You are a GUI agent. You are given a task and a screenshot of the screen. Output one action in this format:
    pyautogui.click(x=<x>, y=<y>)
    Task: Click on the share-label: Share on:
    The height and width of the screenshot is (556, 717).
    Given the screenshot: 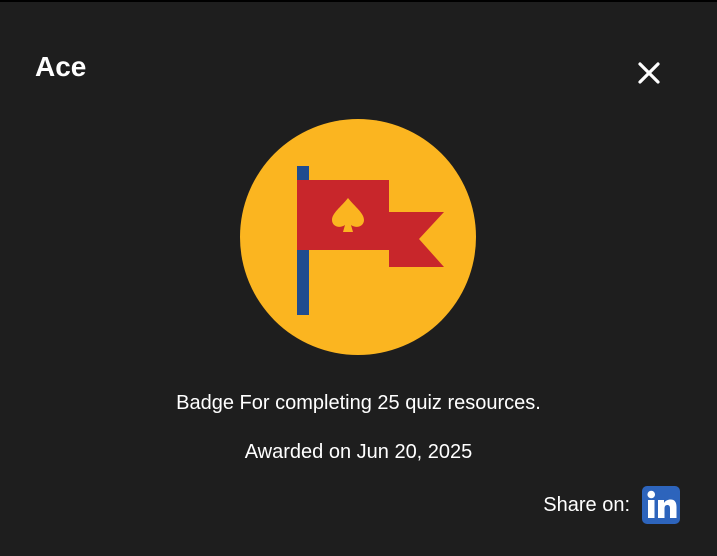 What is the action you would take?
    pyautogui.click(x=586, y=505)
    